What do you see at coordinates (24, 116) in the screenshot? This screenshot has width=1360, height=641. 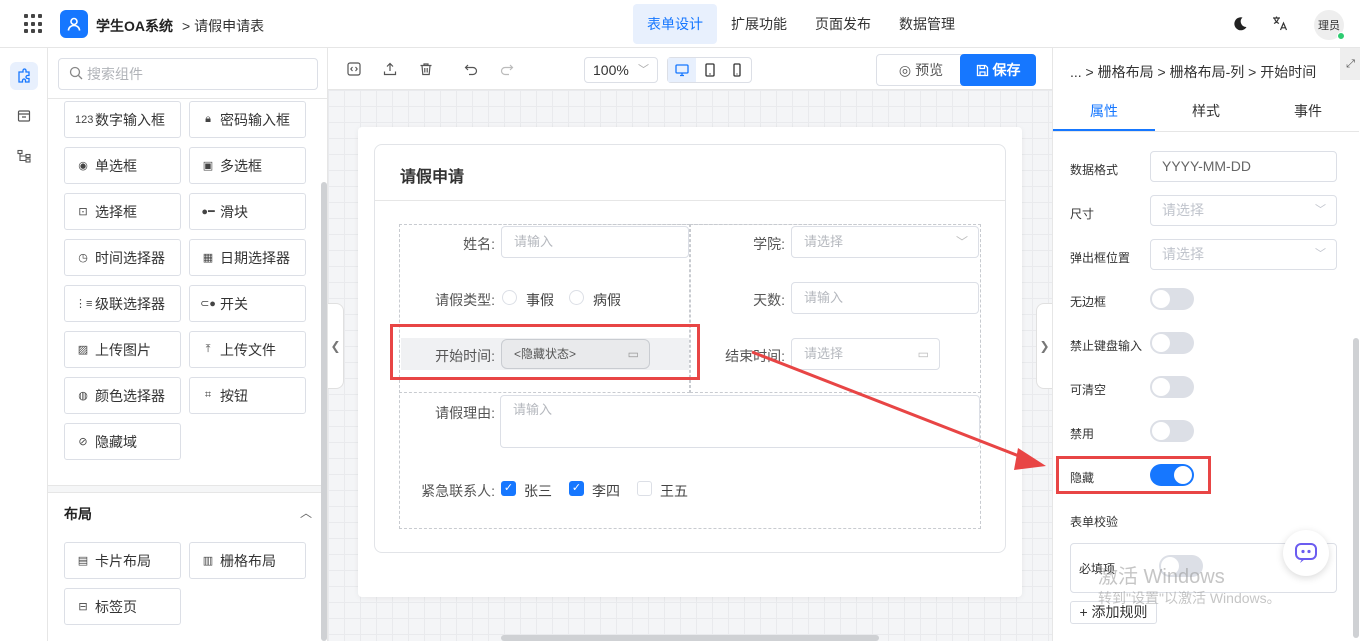 I see `template-icon` at bounding box center [24, 116].